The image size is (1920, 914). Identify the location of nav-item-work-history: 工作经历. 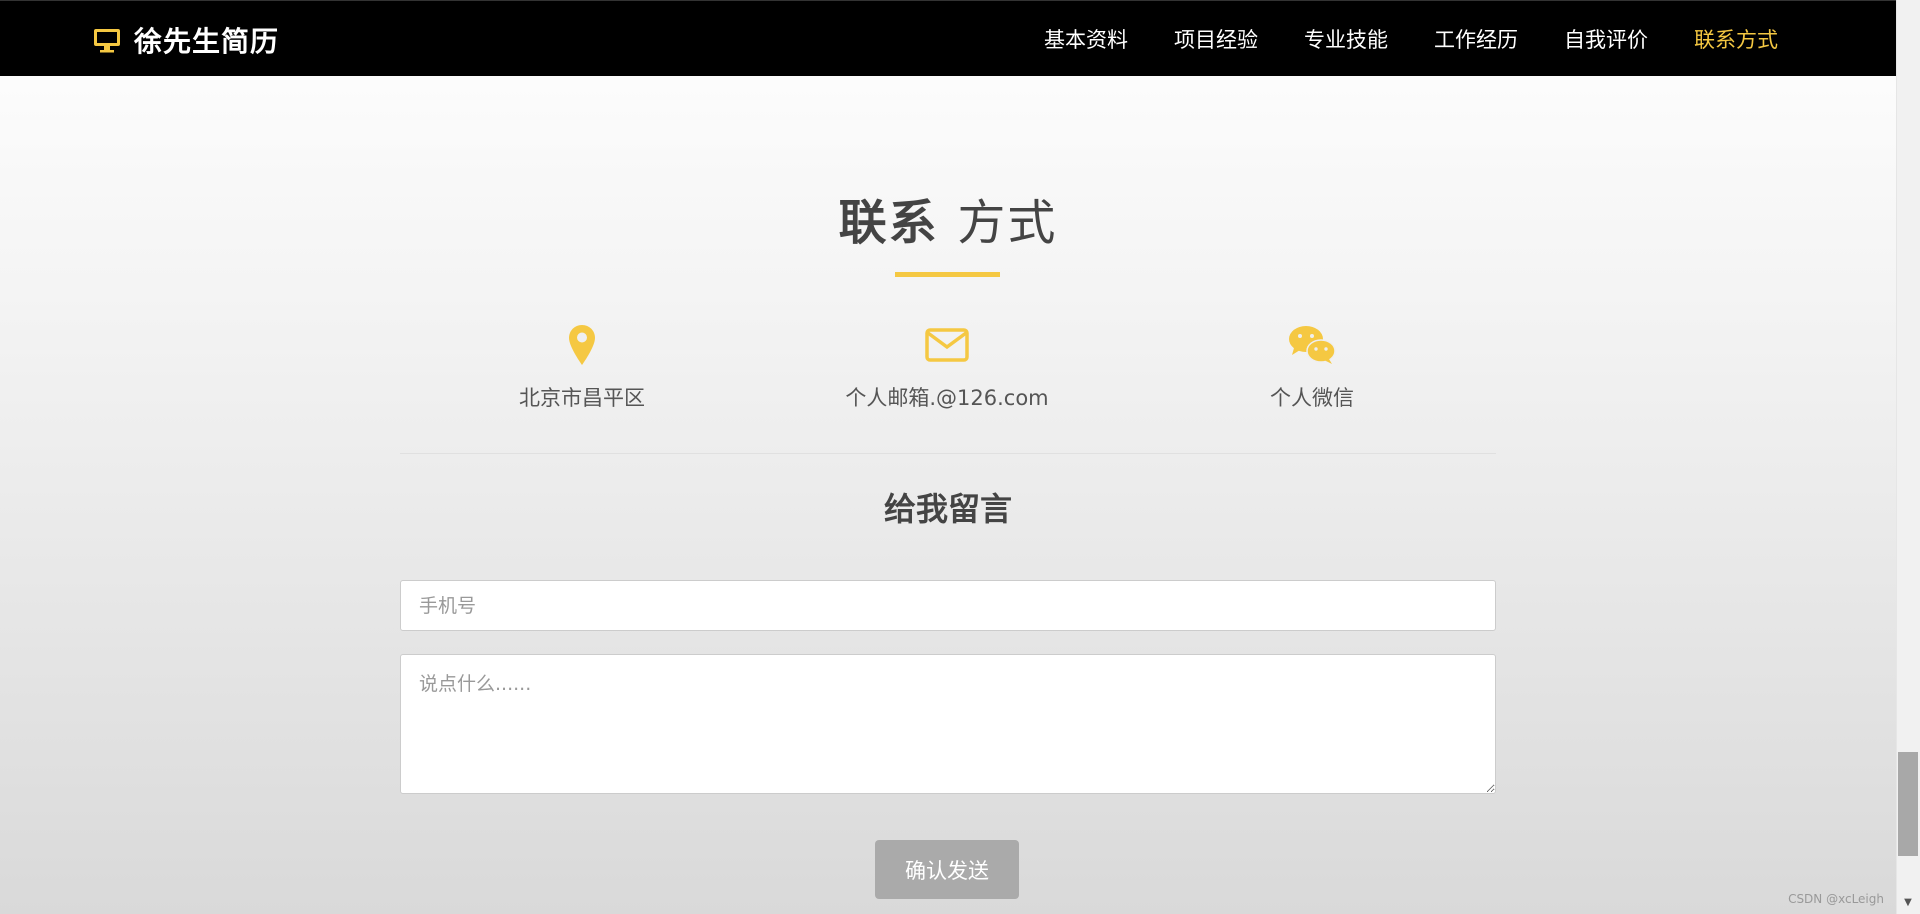
(1476, 39).